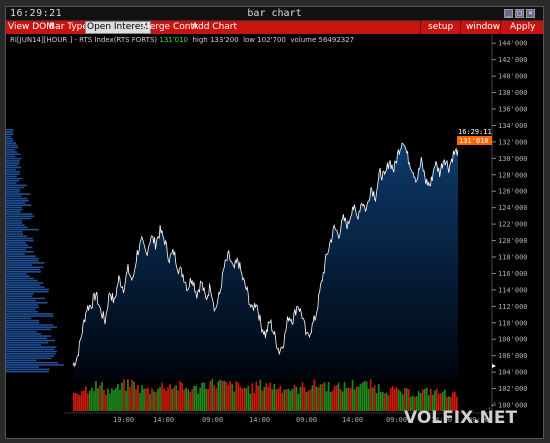  What do you see at coordinates (513, 241) in the screenshot?
I see `price-tick-label: 120'000` at bounding box center [513, 241].